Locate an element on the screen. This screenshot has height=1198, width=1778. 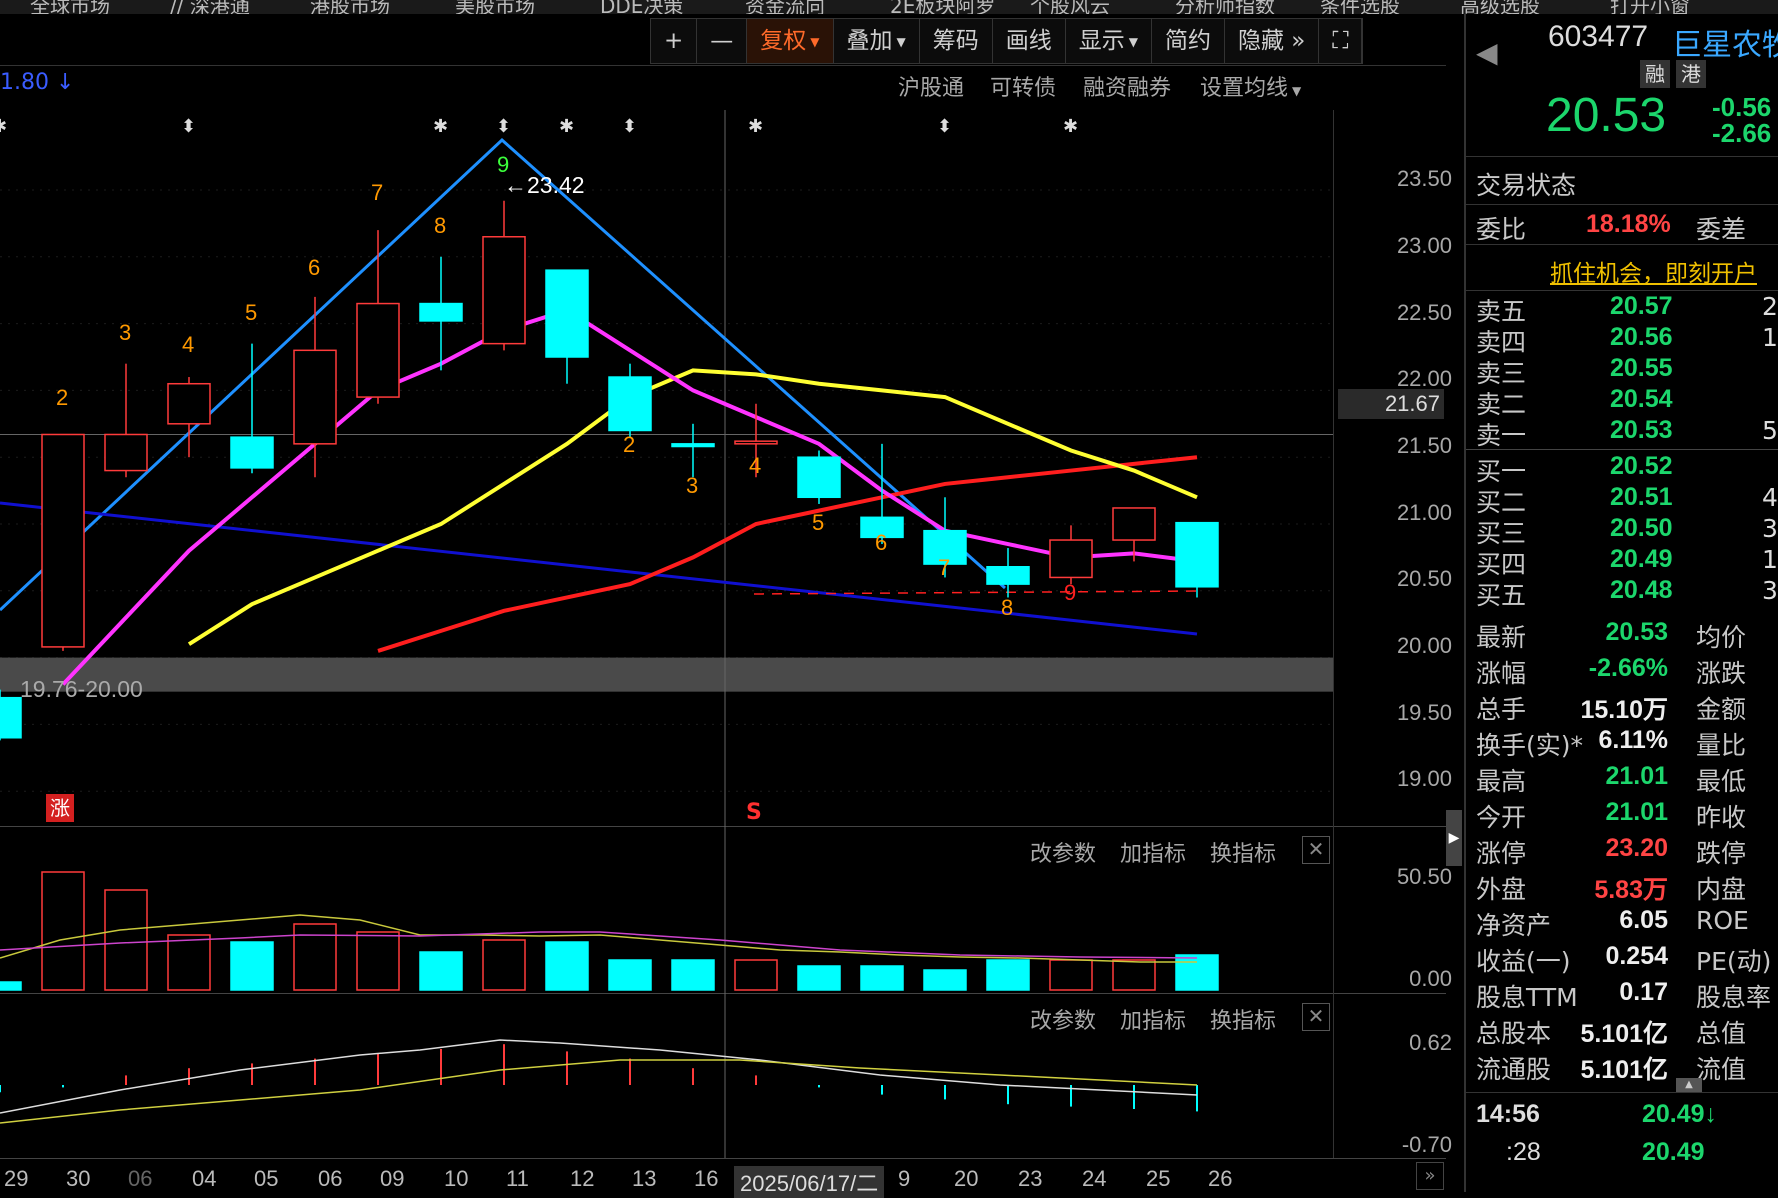
overlay-button: 叠加 ▼ is located at coordinates (876, 41).